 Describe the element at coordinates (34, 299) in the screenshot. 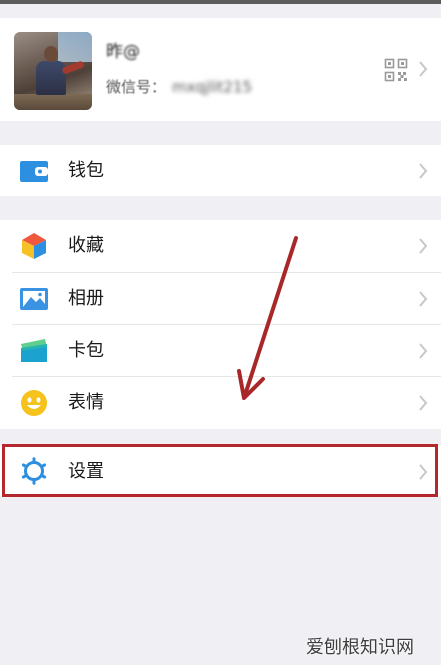

I see `album-icon` at that location.